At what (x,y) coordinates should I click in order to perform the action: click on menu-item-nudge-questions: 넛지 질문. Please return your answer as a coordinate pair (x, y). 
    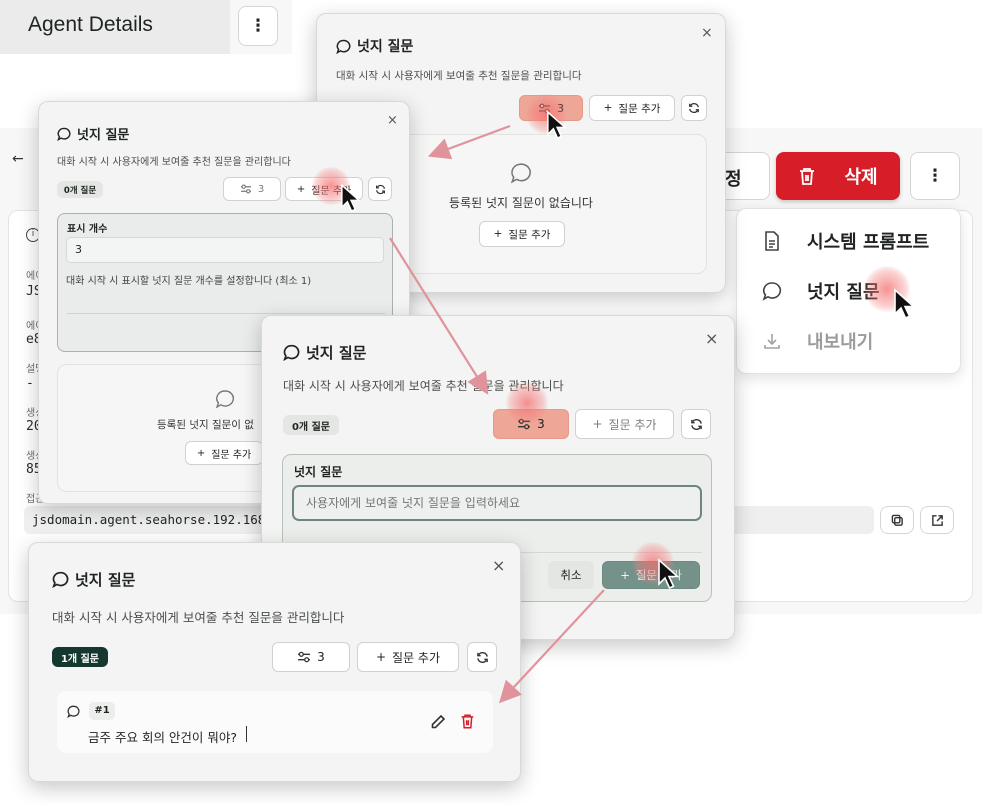
    Looking at the image, I should click on (849, 291).